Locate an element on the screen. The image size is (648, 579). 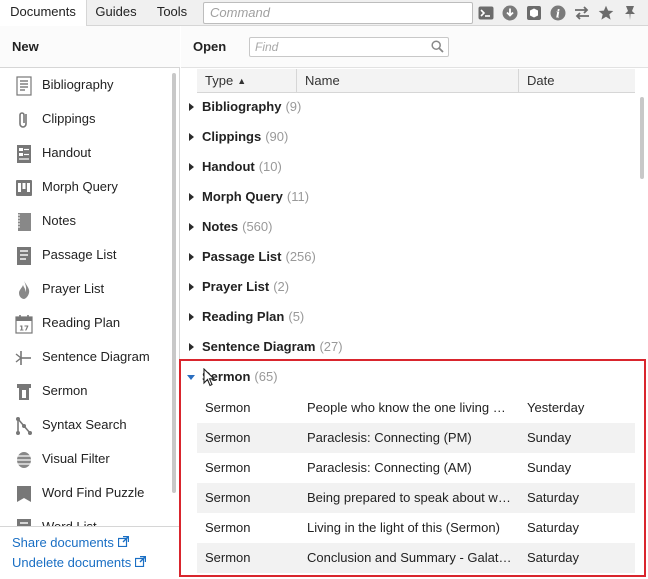
group-sermon: Sermon (65) is located at coordinates (406, 377).